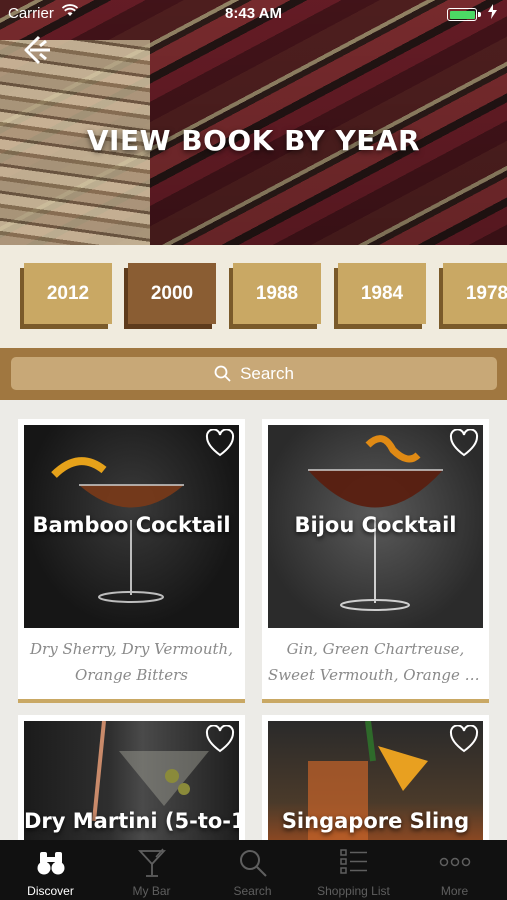  What do you see at coordinates (253, 863) in the screenshot?
I see `magnifier-icon` at bounding box center [253, 863].